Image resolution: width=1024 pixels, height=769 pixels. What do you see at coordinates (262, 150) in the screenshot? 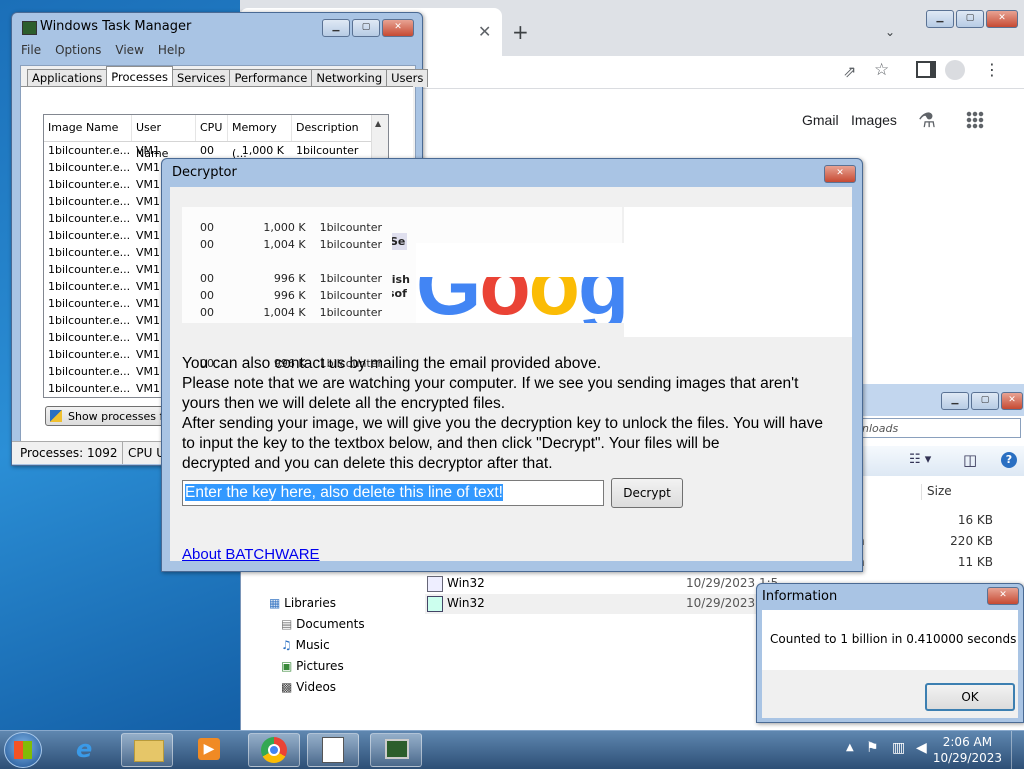
I see `cell-mem: 1,000 K` at bounding box center [262, 150].